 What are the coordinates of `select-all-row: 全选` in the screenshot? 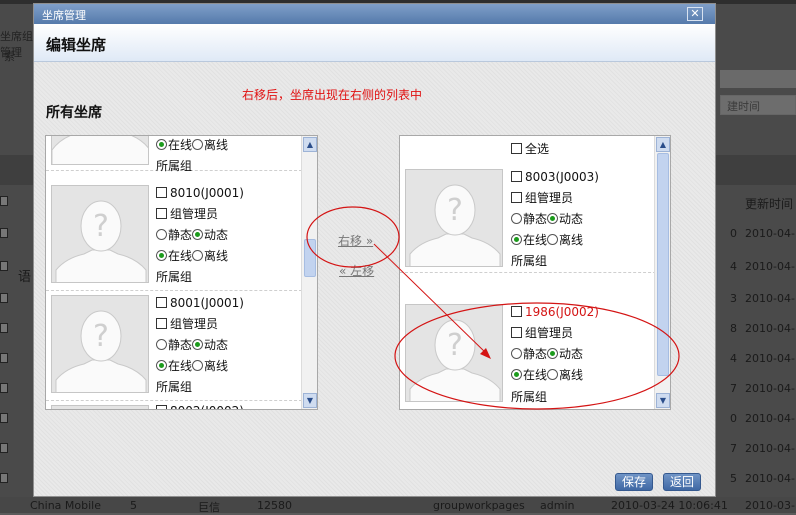 It's located at (530, 149).